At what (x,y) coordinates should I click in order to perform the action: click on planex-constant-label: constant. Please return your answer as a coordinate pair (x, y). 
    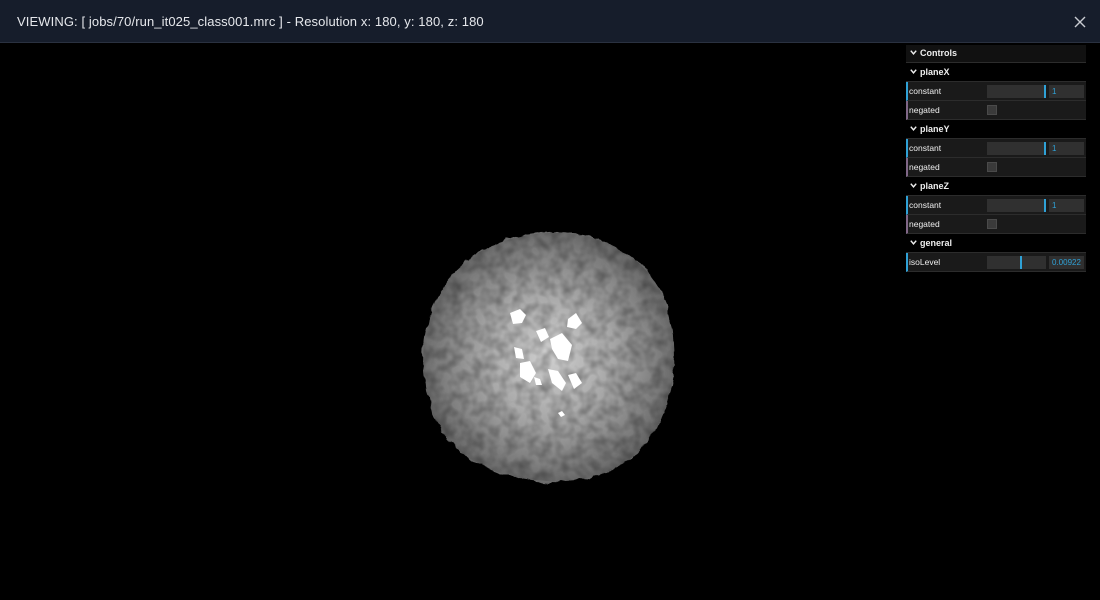
    Looking at the image, I should click on (925, 91).